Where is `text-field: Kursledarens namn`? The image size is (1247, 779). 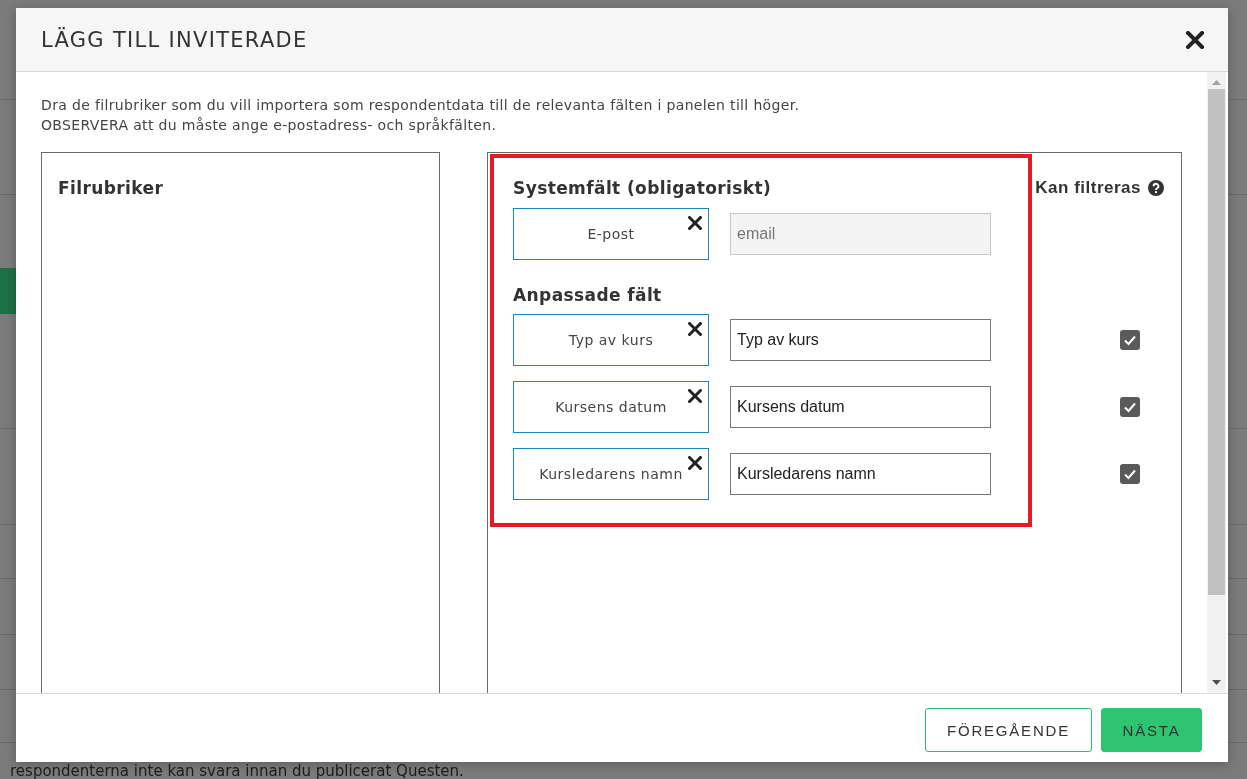
text-field: Kursledarens namn is located at coordinates (860, 474).